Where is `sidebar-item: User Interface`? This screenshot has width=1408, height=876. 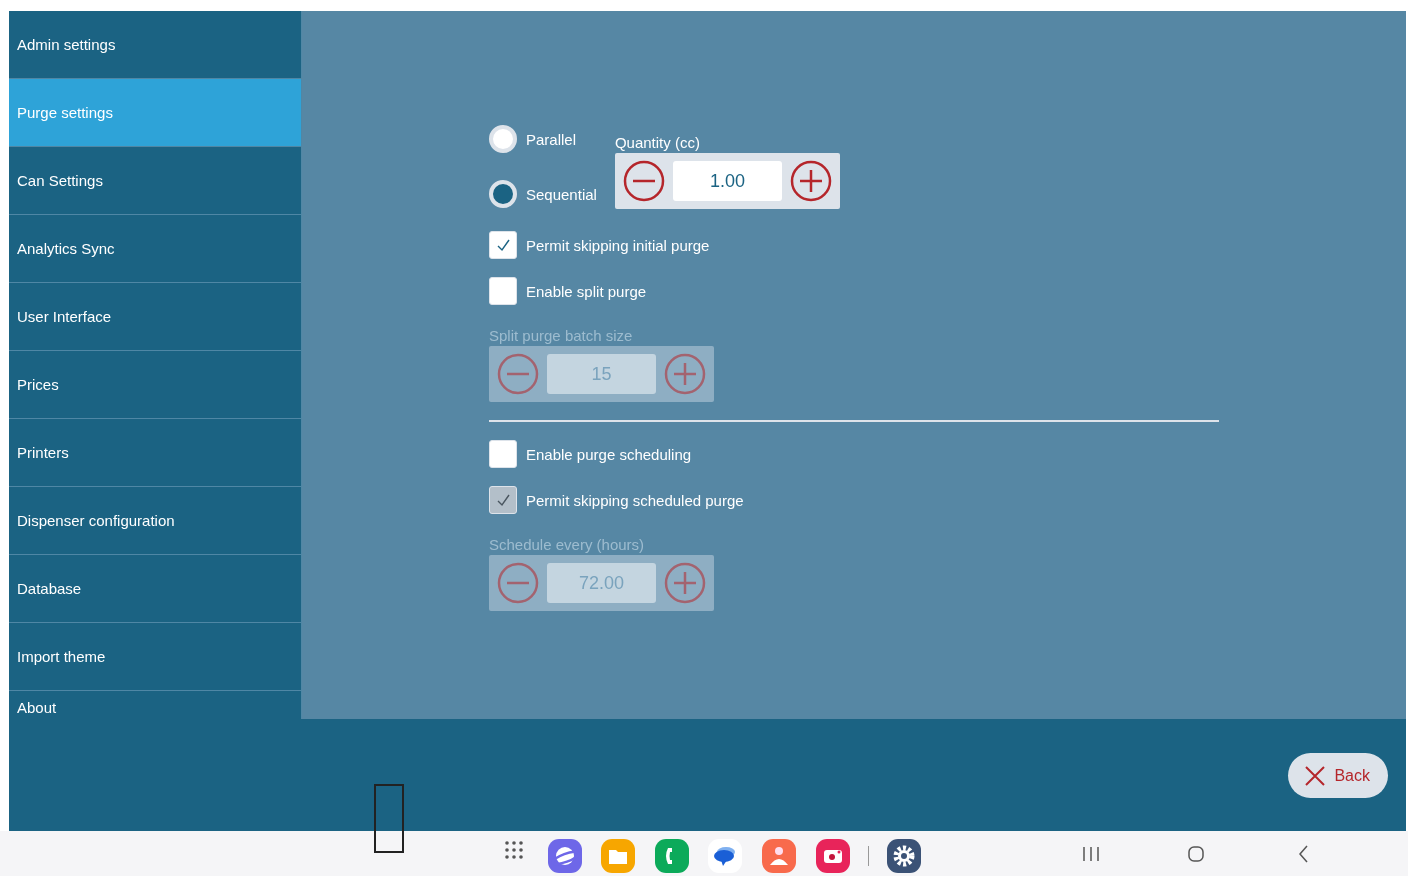 sidebar-item: User Interface is located at coordinates (155, 317).